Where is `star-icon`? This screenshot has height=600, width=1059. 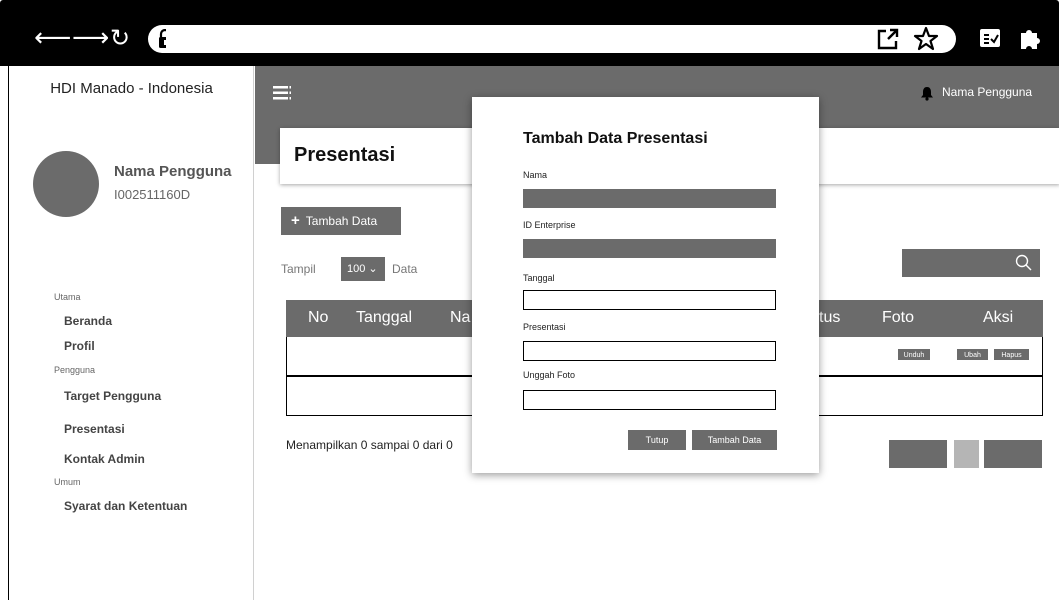
star-icon is located at coordinates (926, 39).